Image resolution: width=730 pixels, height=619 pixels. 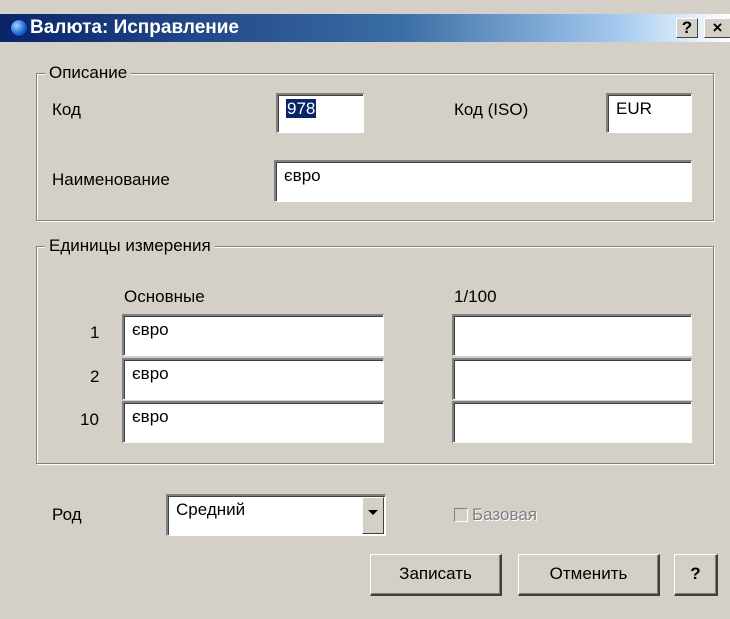 I want to click on code-field: 978, so click(x=320, y=113).